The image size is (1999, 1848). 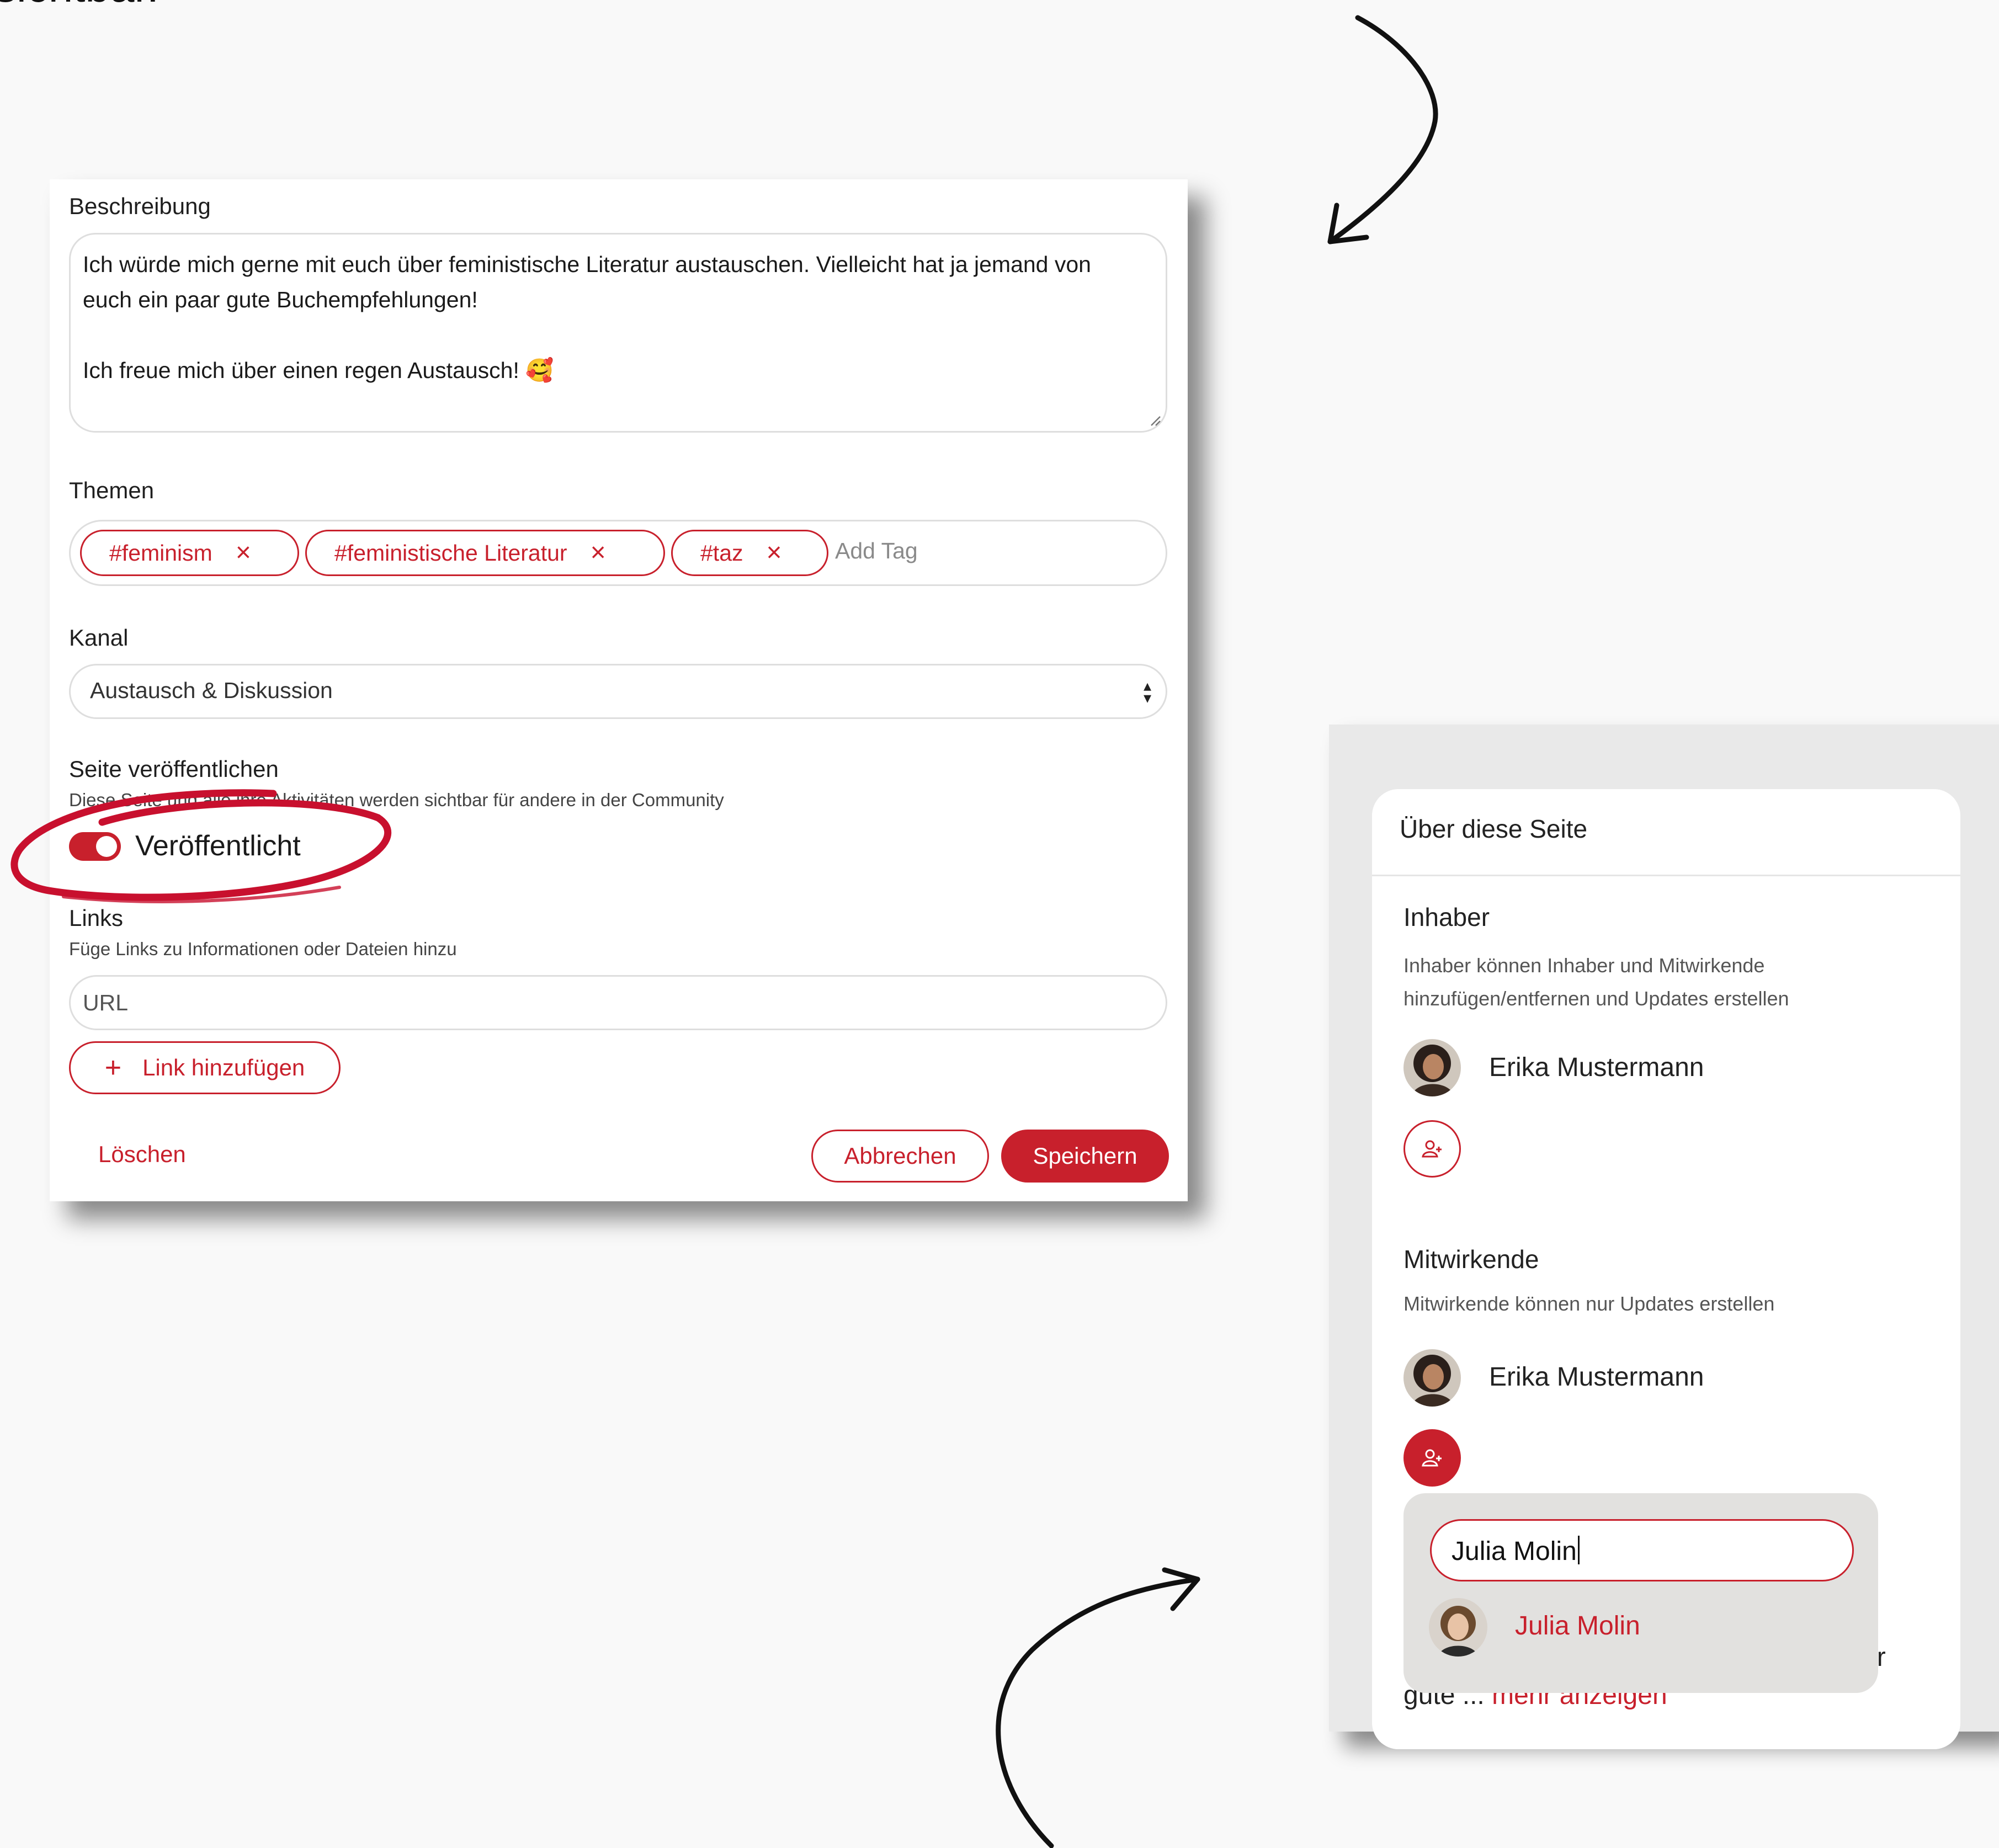 I want to click on resize-handle-icon, so click(x=1155, y=420).